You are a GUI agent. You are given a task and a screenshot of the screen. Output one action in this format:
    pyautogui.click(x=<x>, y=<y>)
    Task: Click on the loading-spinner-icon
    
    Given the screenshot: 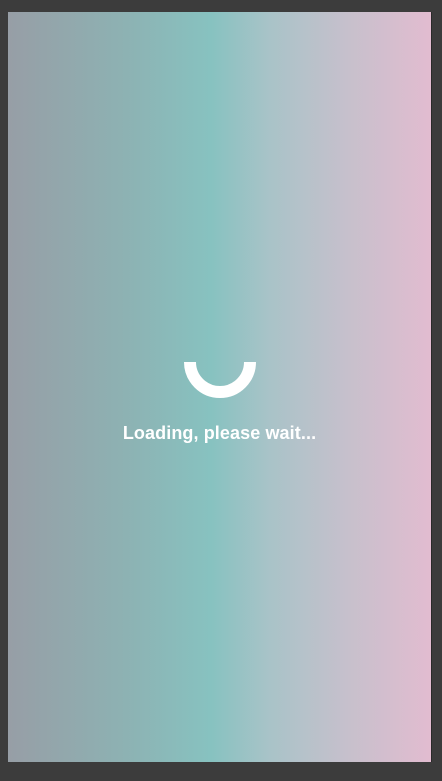 What is the action you would take?
    pyautogui.click(x=219, y=380)
    